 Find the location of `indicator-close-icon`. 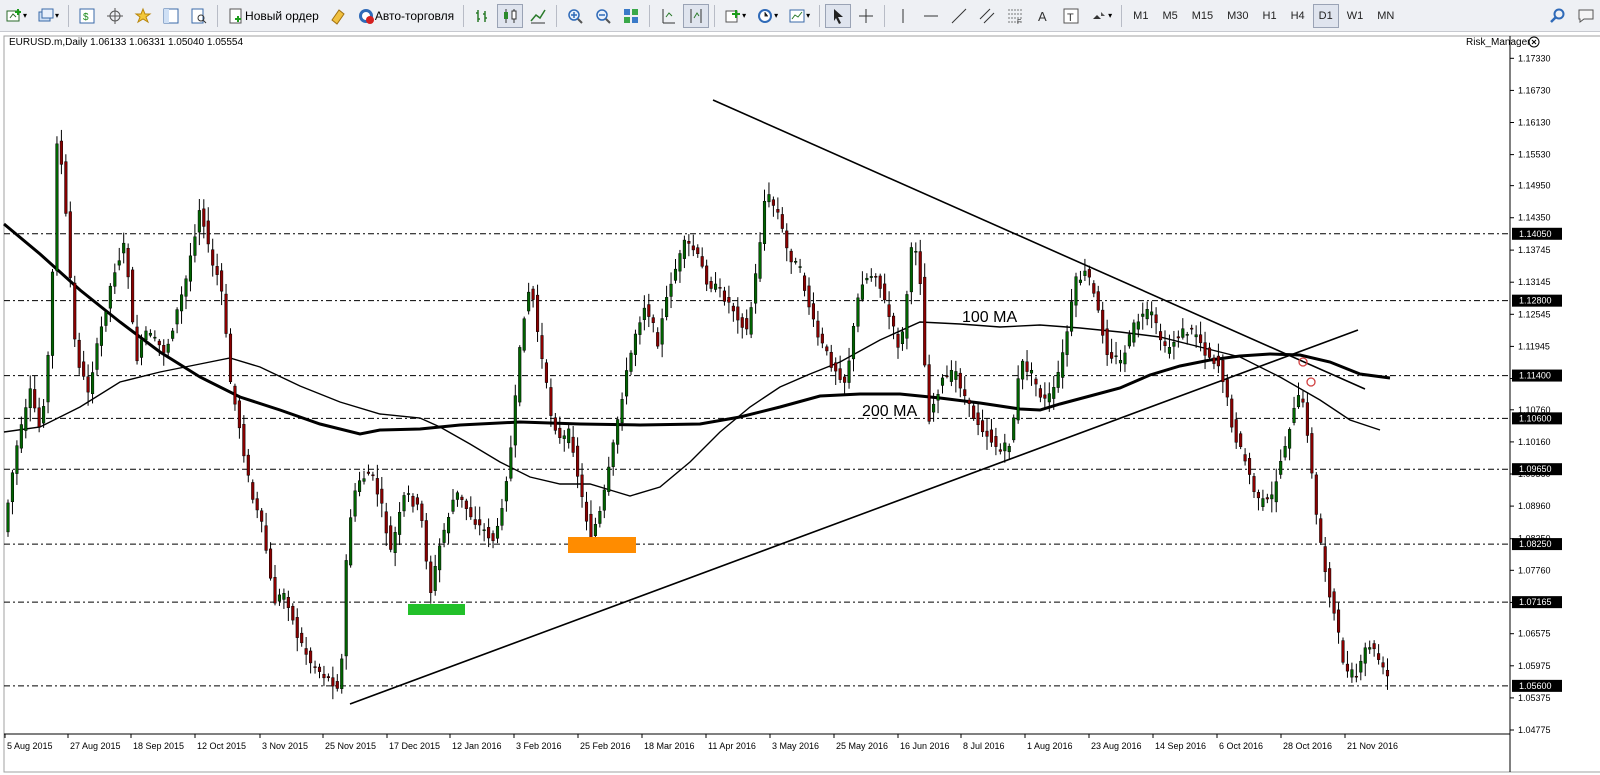

indicator-close-icon is located at coordinates (1534, 42).